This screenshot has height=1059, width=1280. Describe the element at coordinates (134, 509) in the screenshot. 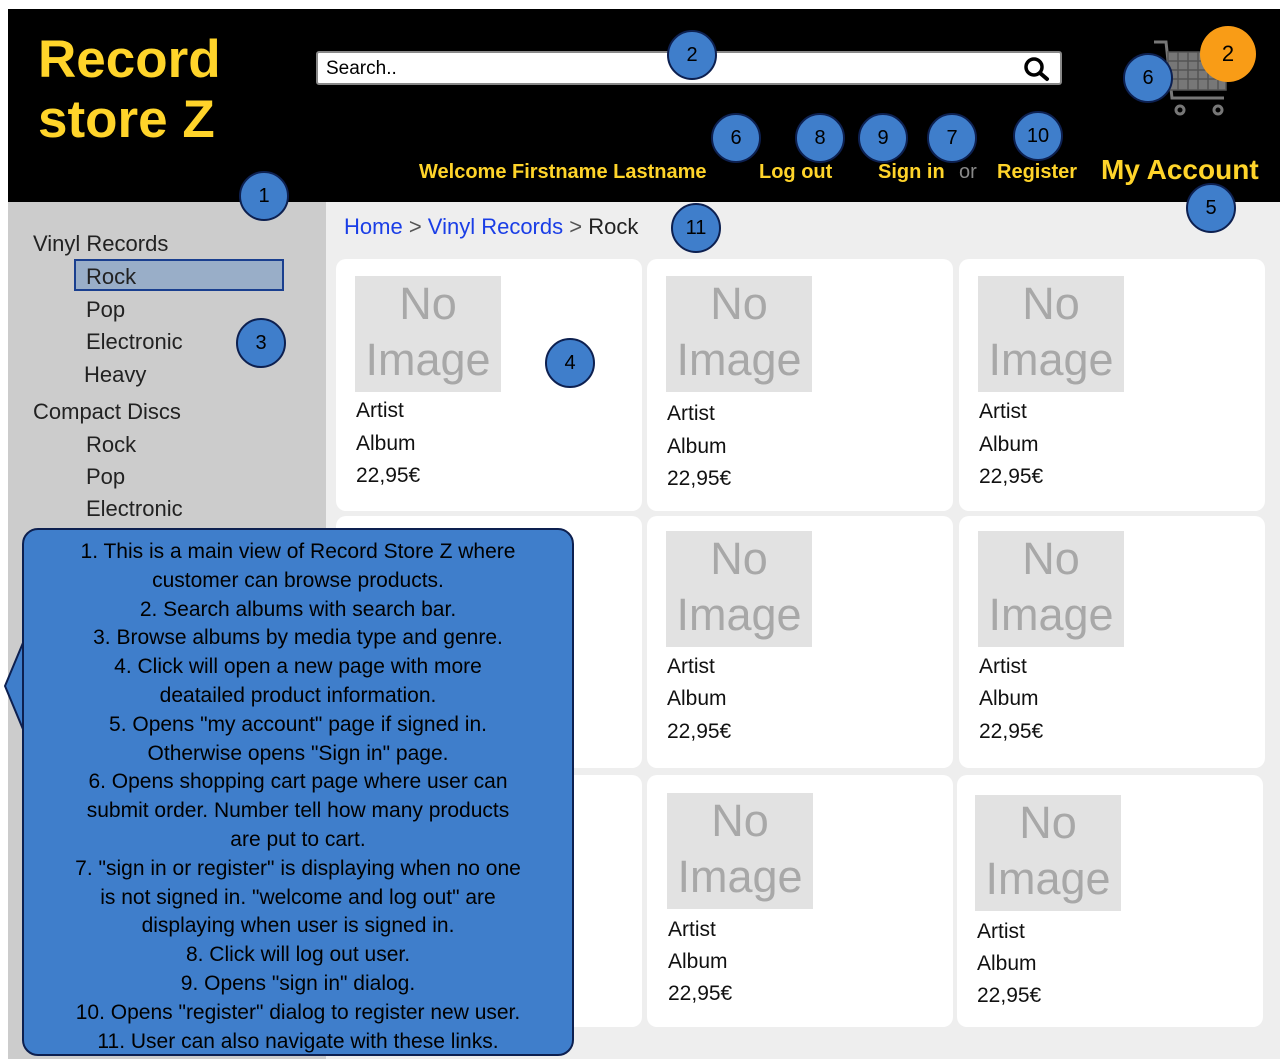

I see `sidebar-item-cd-electronic: Electronic` at that location.